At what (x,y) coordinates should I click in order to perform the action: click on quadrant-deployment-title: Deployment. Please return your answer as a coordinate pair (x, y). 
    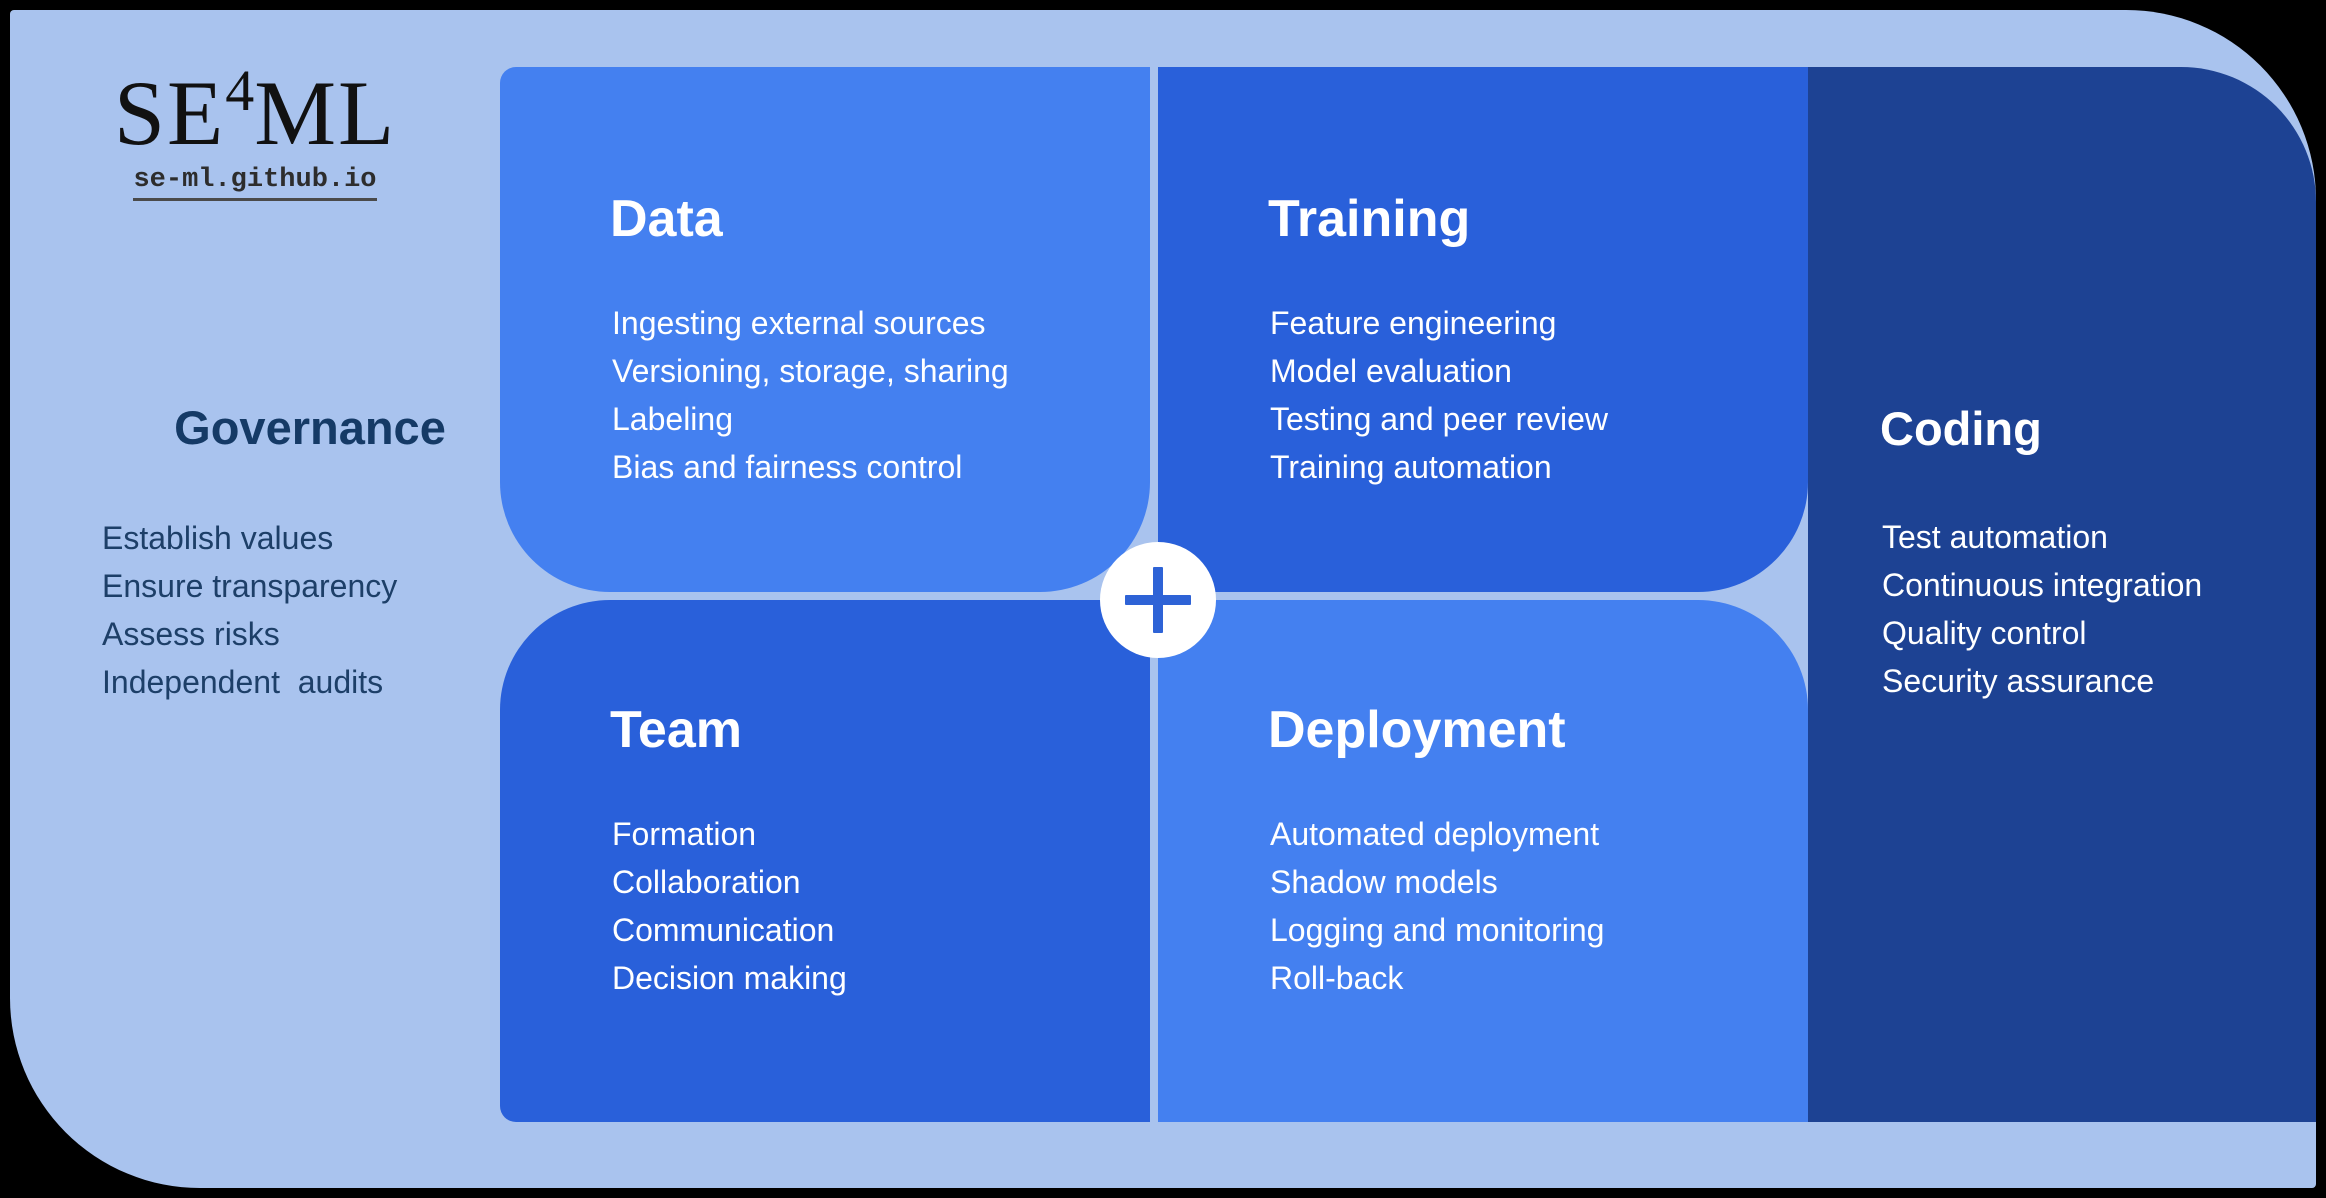
    Looking at the image, I should click on (1417, 730).